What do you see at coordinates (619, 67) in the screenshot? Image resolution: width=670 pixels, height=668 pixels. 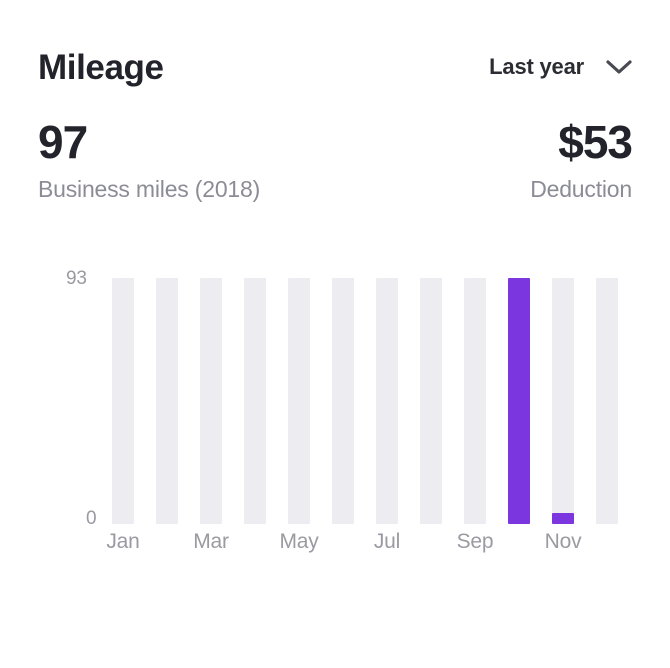 I see `chevron-down-icon` at bounding box center [619, 67].